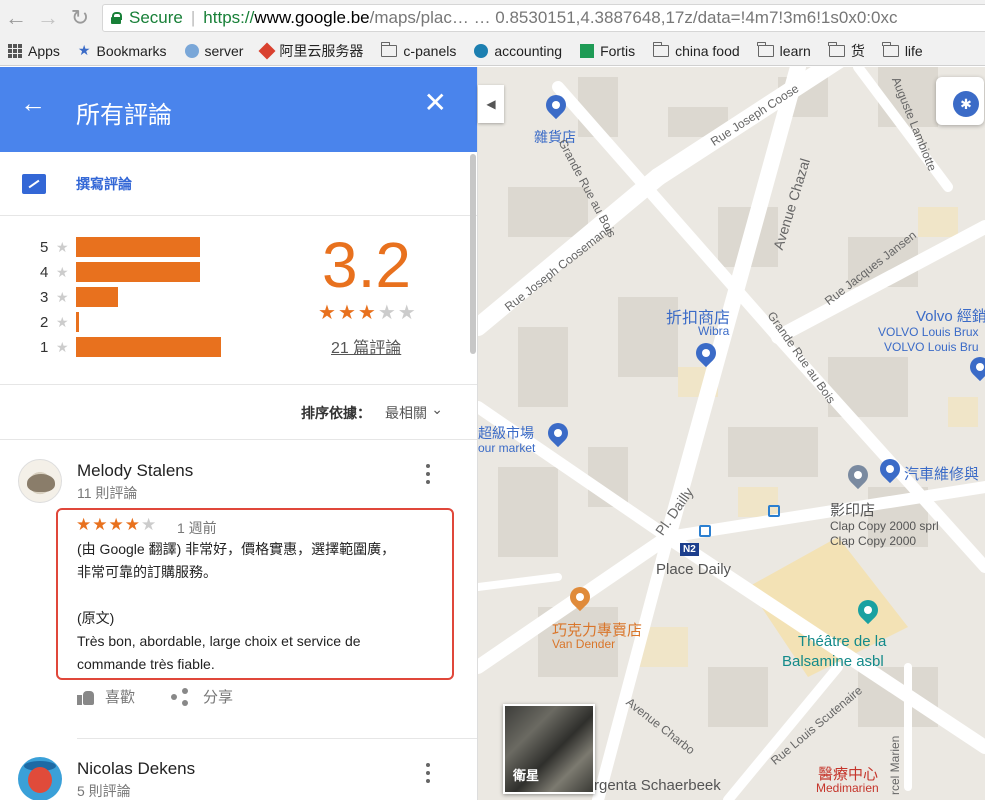 The height and width of the screenshot is (800, 985). I want to click on bookmark-life: life, so click(902, 50).